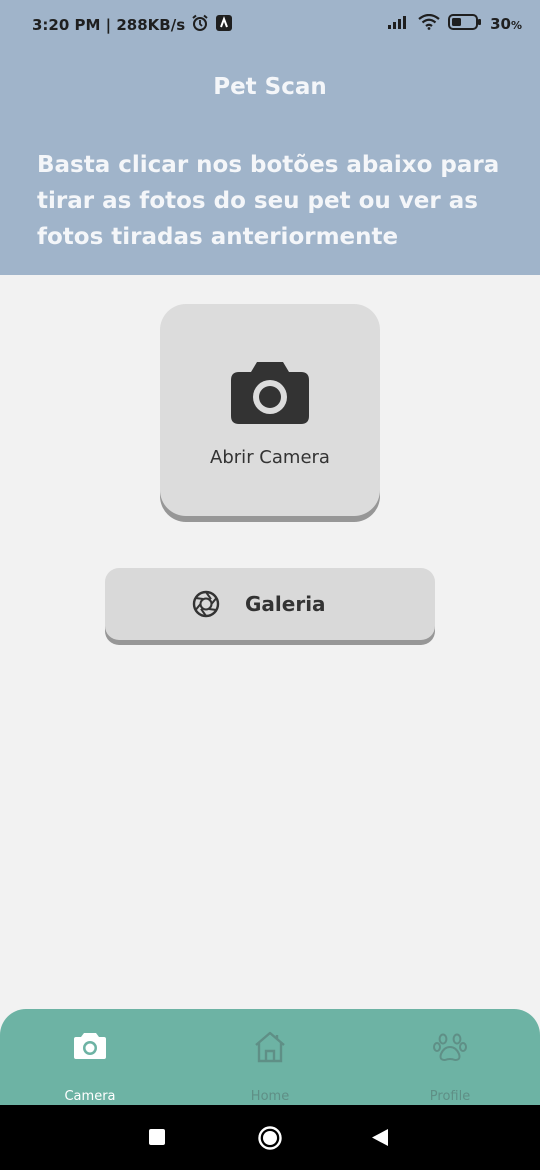 The image size is (540, 1170). I want to click on page-title: Pet Scan, so click(270, 87).